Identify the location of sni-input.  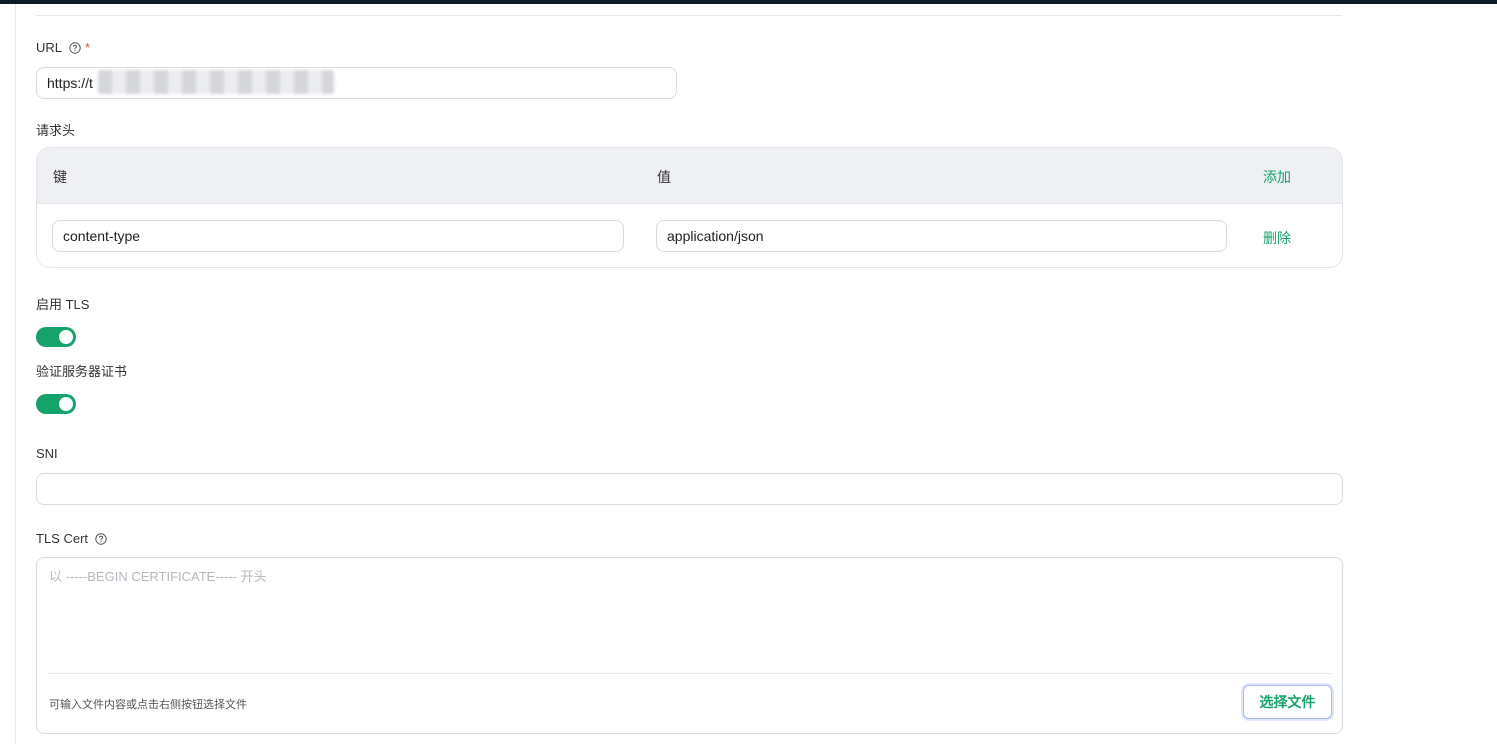
(689, 489).